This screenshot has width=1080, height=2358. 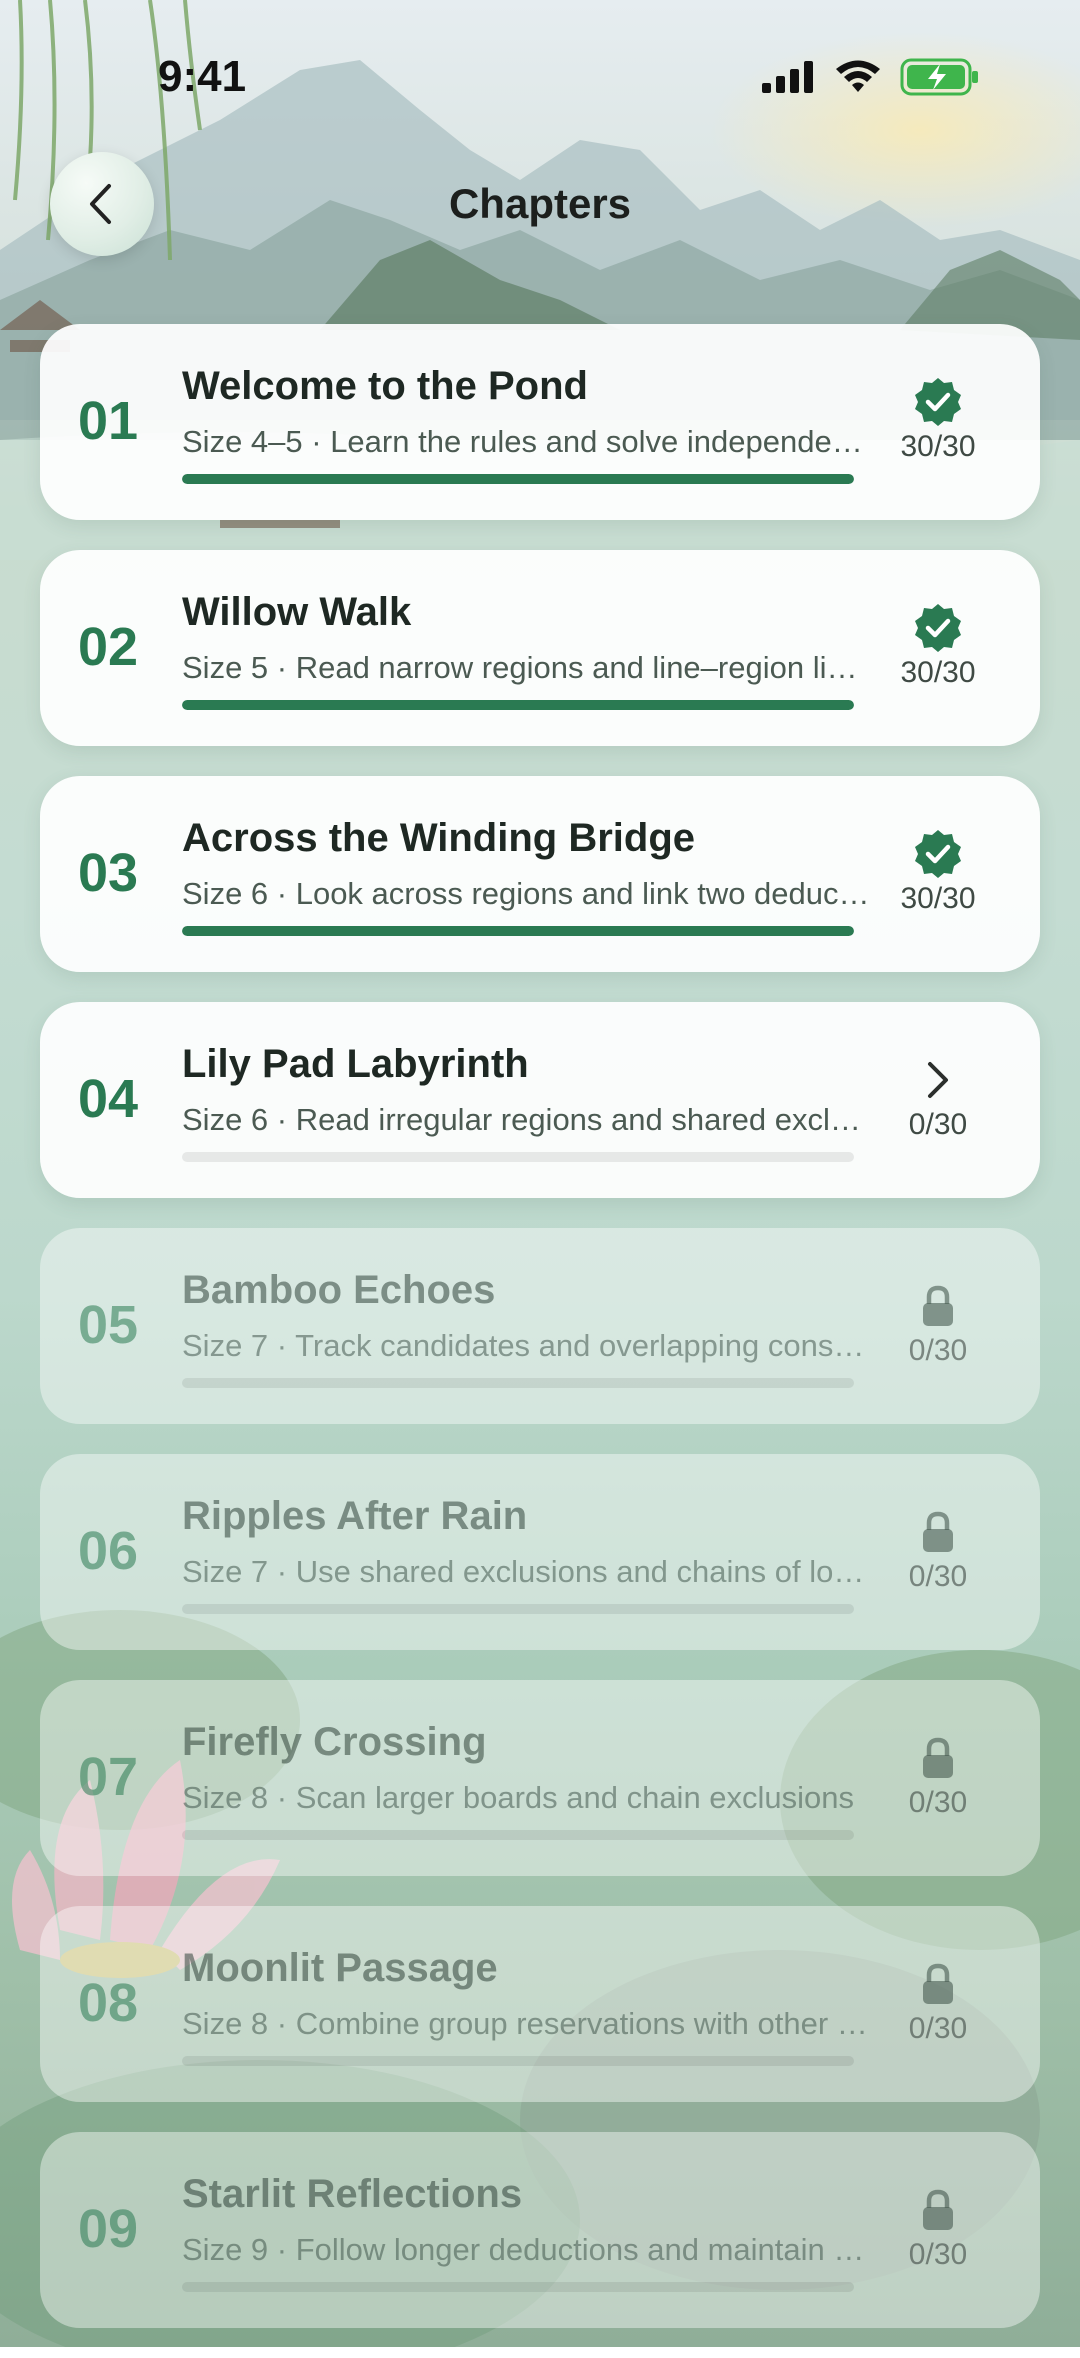 I want to click on page-title: Chapters, so click(x=540, y=203).